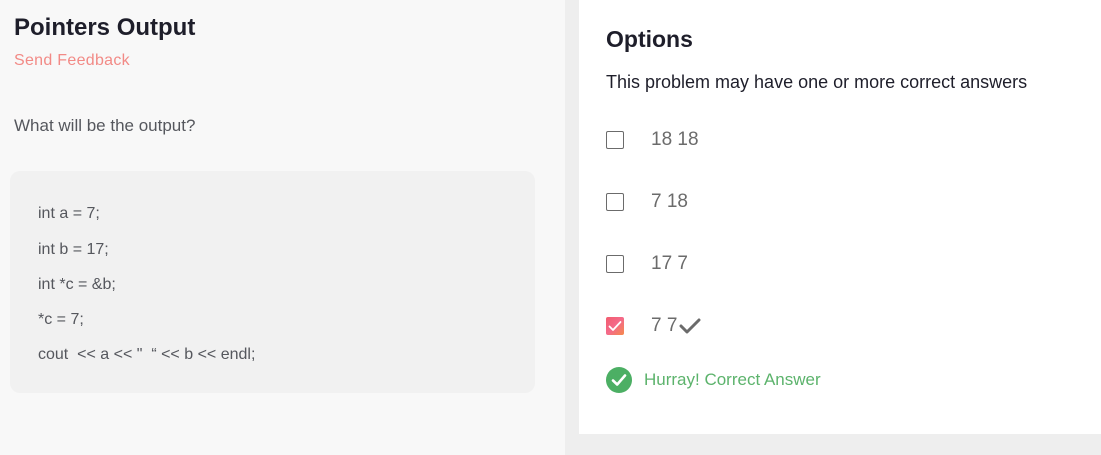  I want to click on option-label: 7 18, so click(669, 201).